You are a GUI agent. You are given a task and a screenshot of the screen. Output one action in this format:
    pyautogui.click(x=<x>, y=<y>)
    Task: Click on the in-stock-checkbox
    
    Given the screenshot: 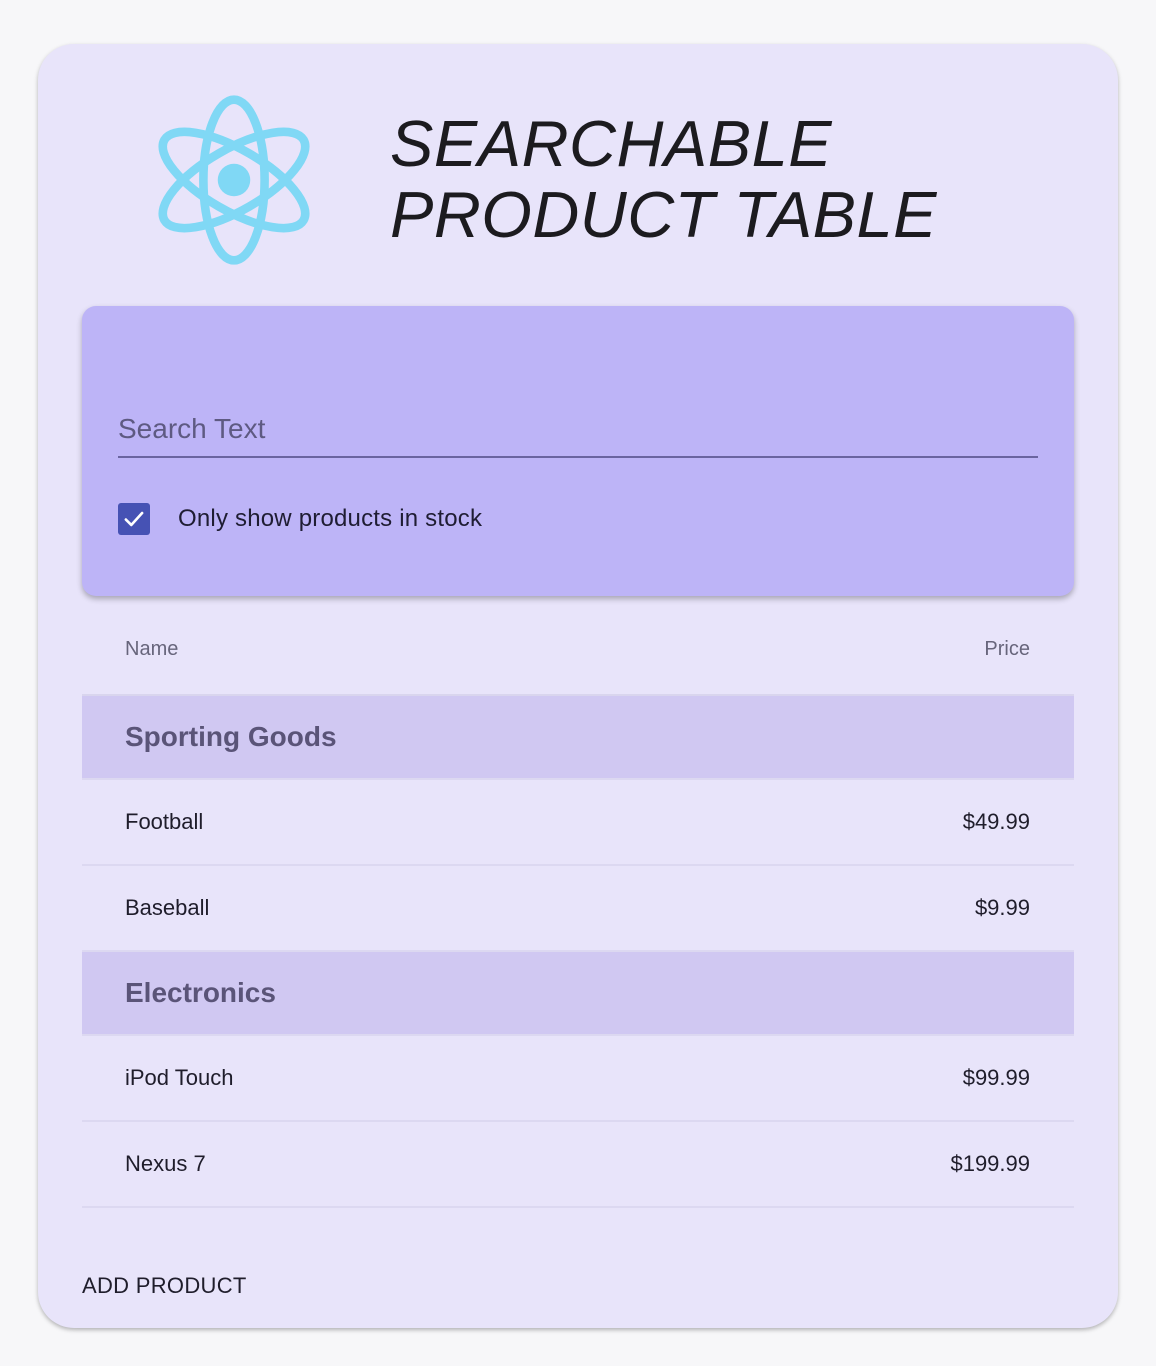 What is the action you would take?
    pyautogui.click(x=134, y=519)
    